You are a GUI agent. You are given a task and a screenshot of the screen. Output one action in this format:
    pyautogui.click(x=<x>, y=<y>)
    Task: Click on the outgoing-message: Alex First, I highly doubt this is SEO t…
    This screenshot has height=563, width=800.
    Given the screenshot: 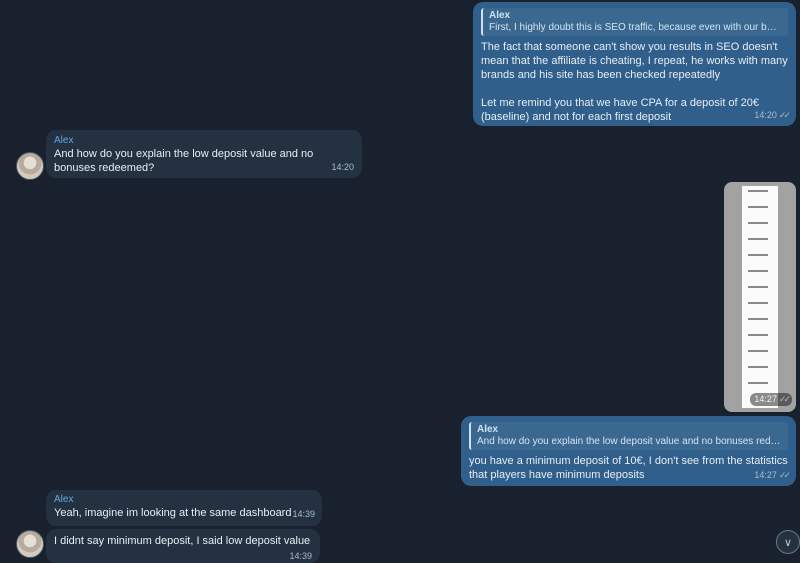 What is the action you would take?
    pyautogui.click(x=634, y=64)
    